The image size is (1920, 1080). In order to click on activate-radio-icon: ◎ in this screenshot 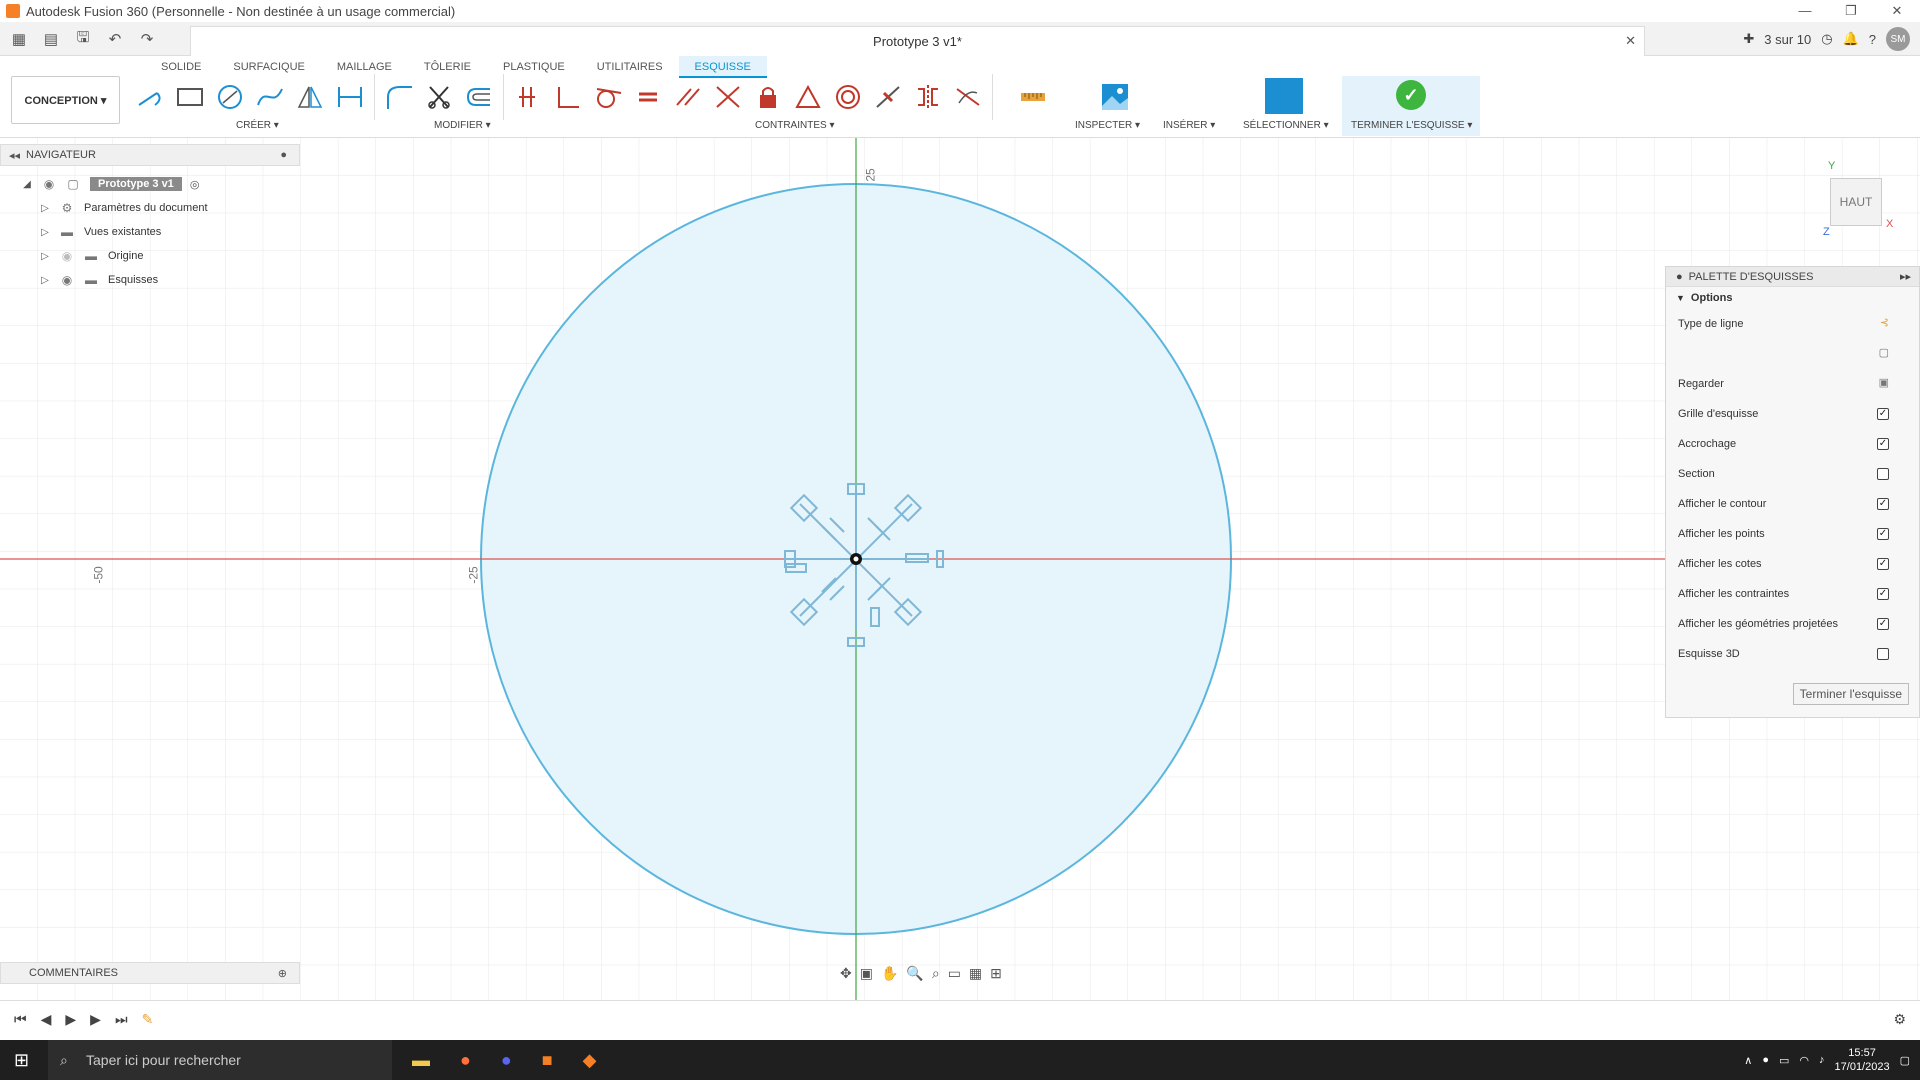, I will do `click(195, 184)`.